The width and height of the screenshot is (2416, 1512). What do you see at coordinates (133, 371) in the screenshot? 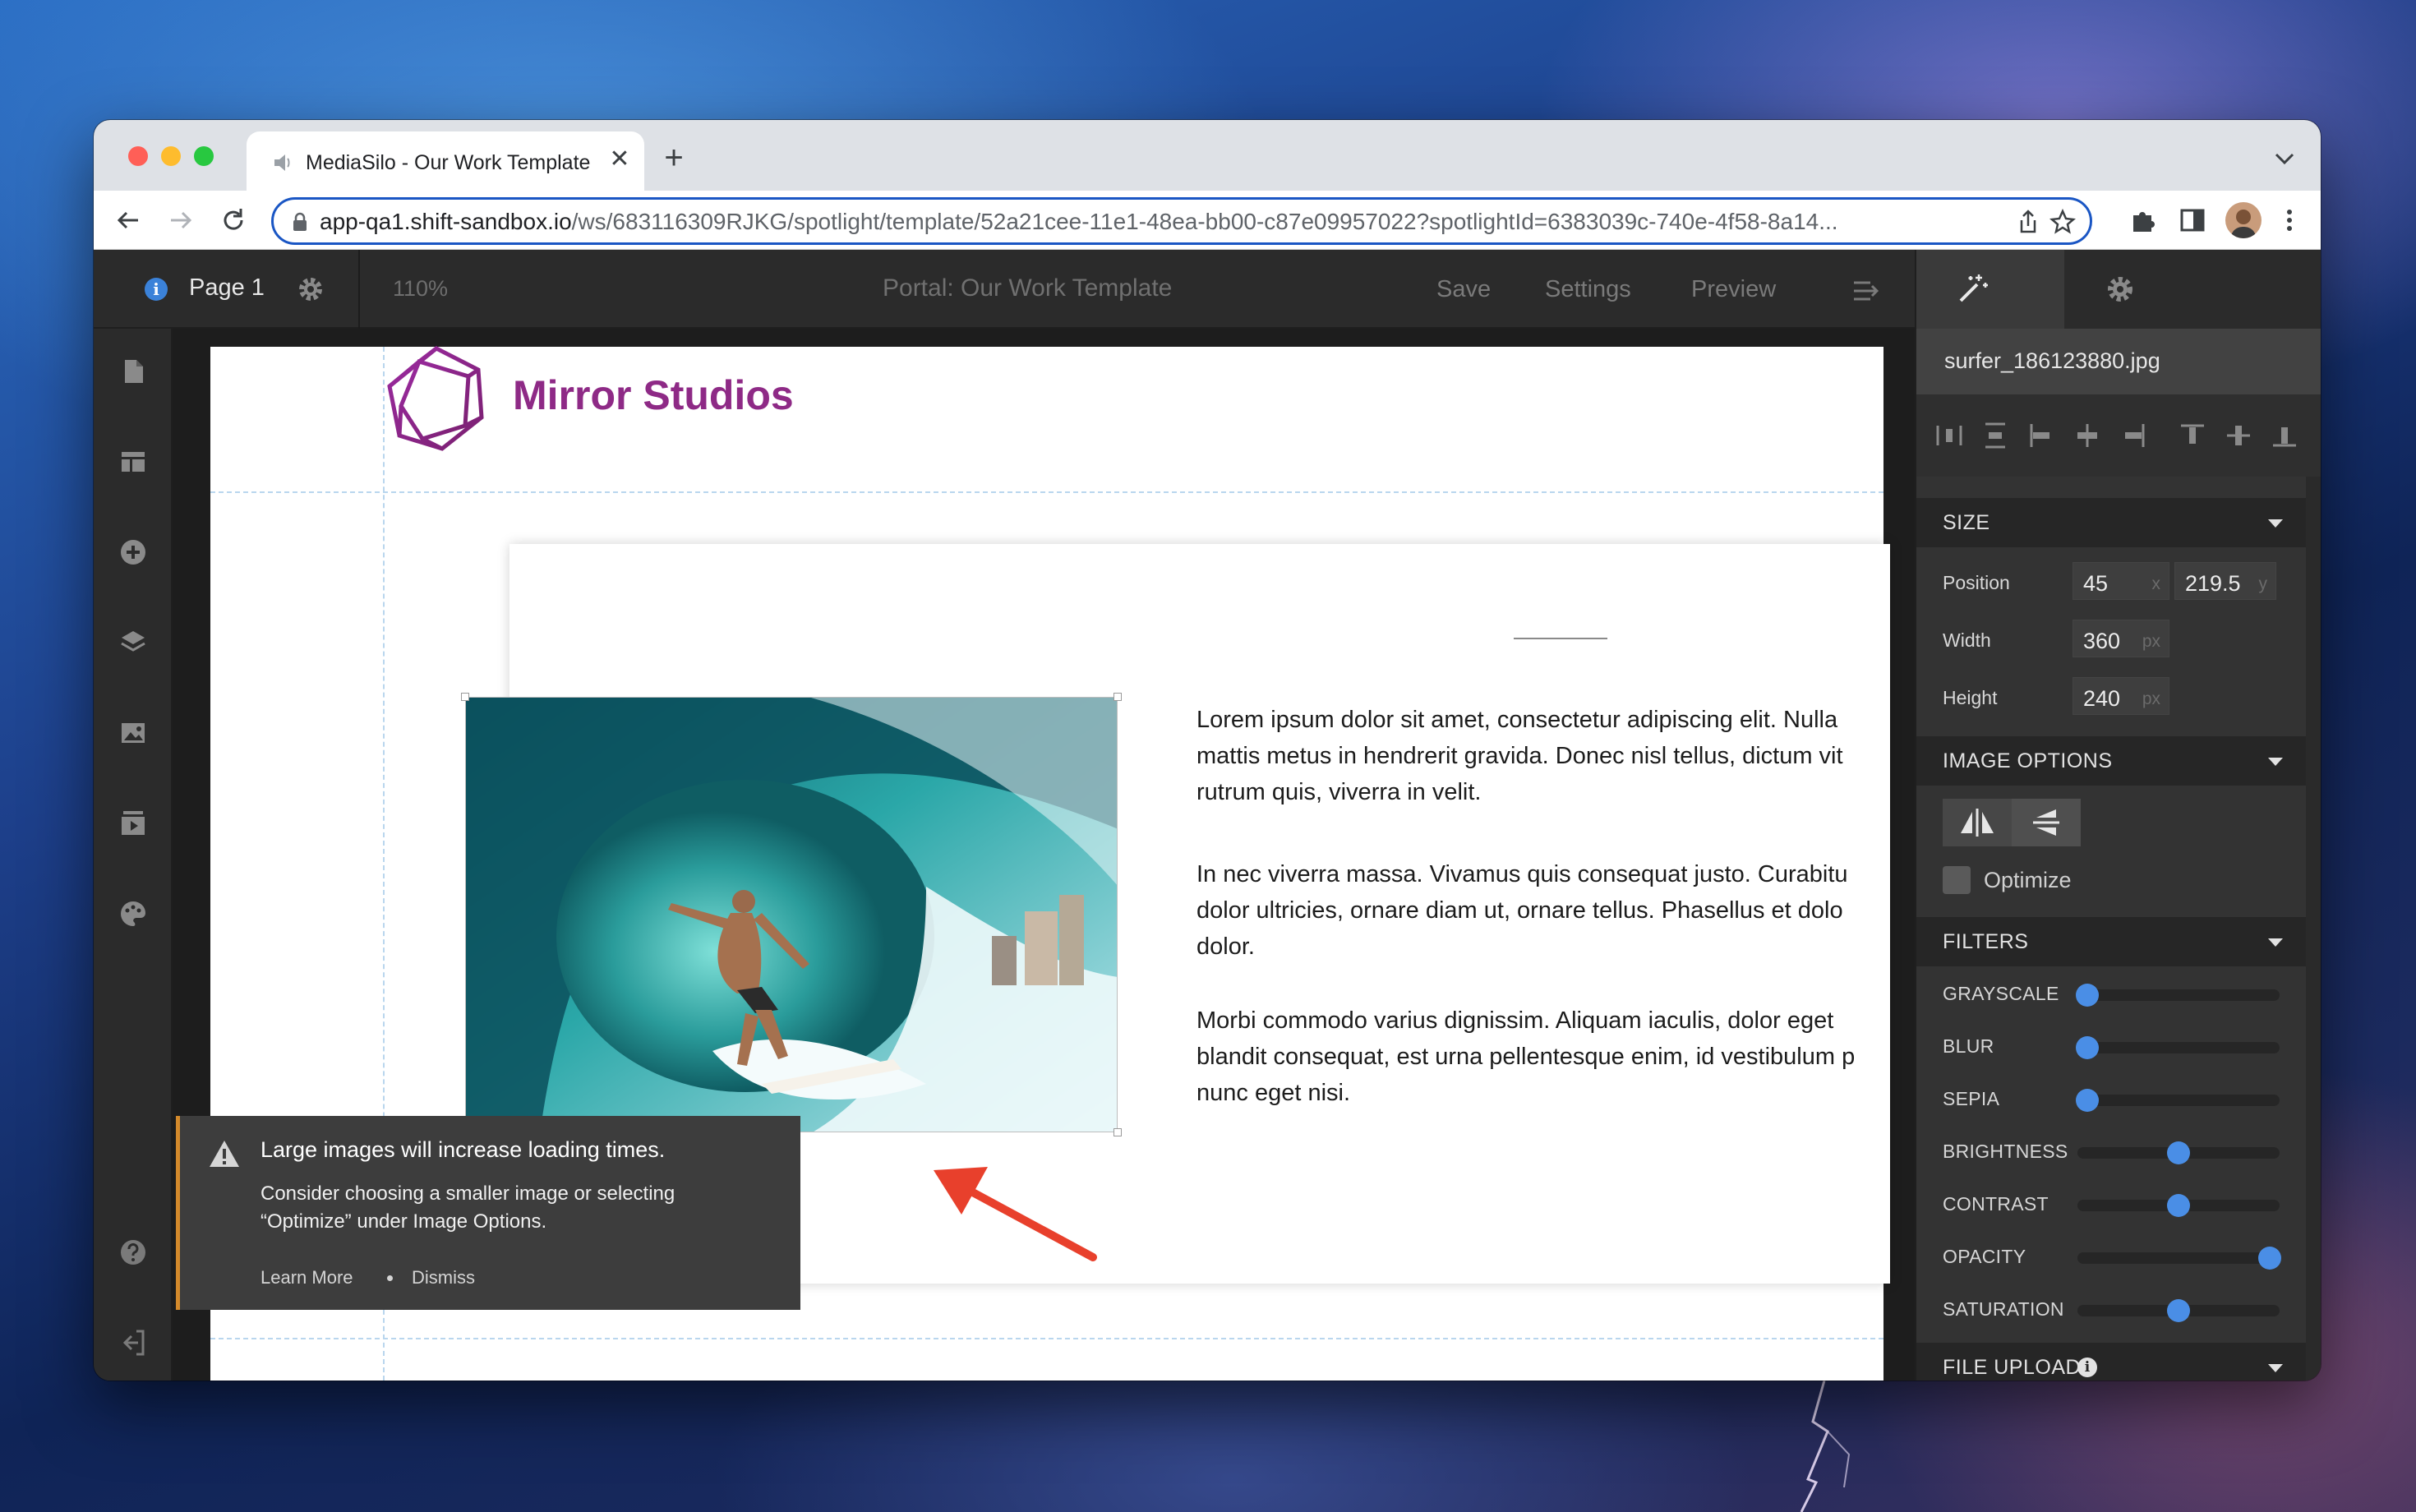
I see `page-icon` at bounding box center [133, 371].